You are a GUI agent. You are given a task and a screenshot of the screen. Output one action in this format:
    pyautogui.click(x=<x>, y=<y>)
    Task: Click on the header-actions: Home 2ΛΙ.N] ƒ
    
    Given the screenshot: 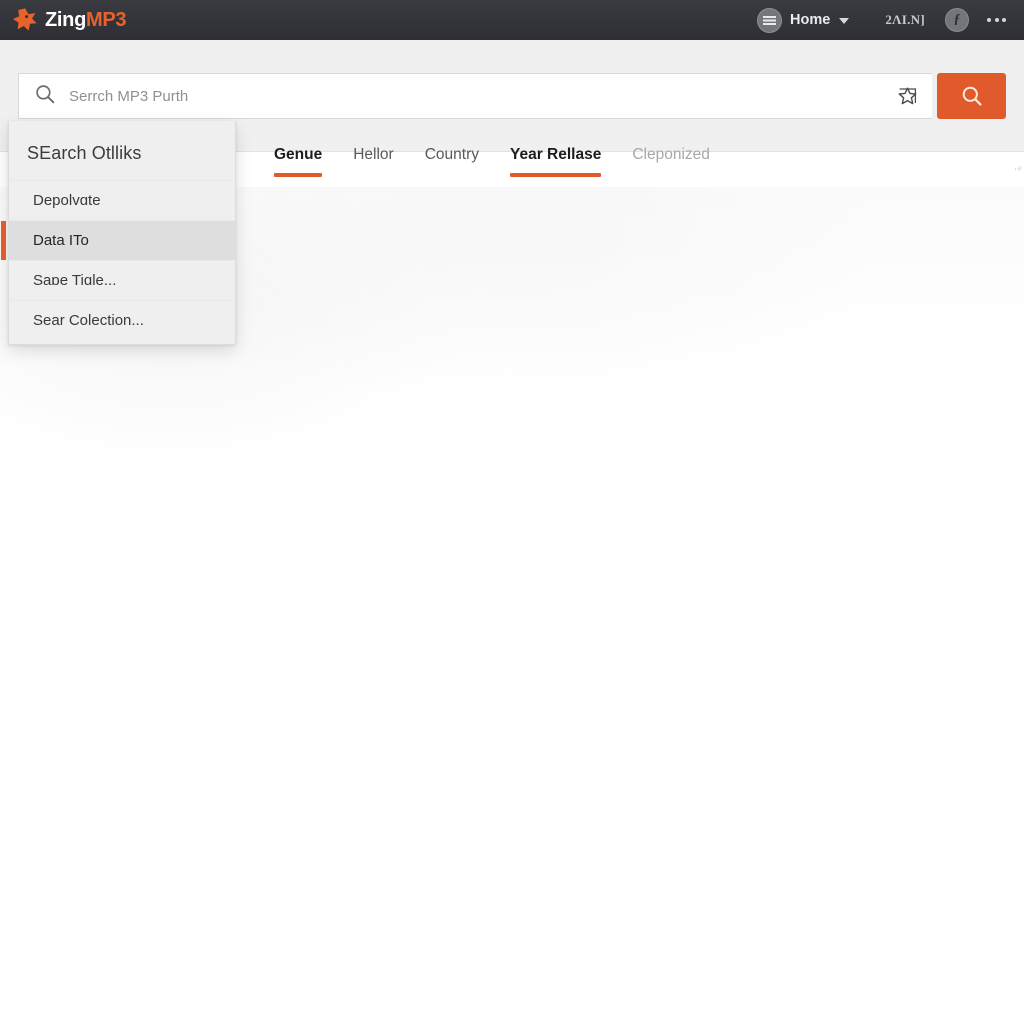 What is the action you would take?
    pyautogui.click(x=881, y=20)
    